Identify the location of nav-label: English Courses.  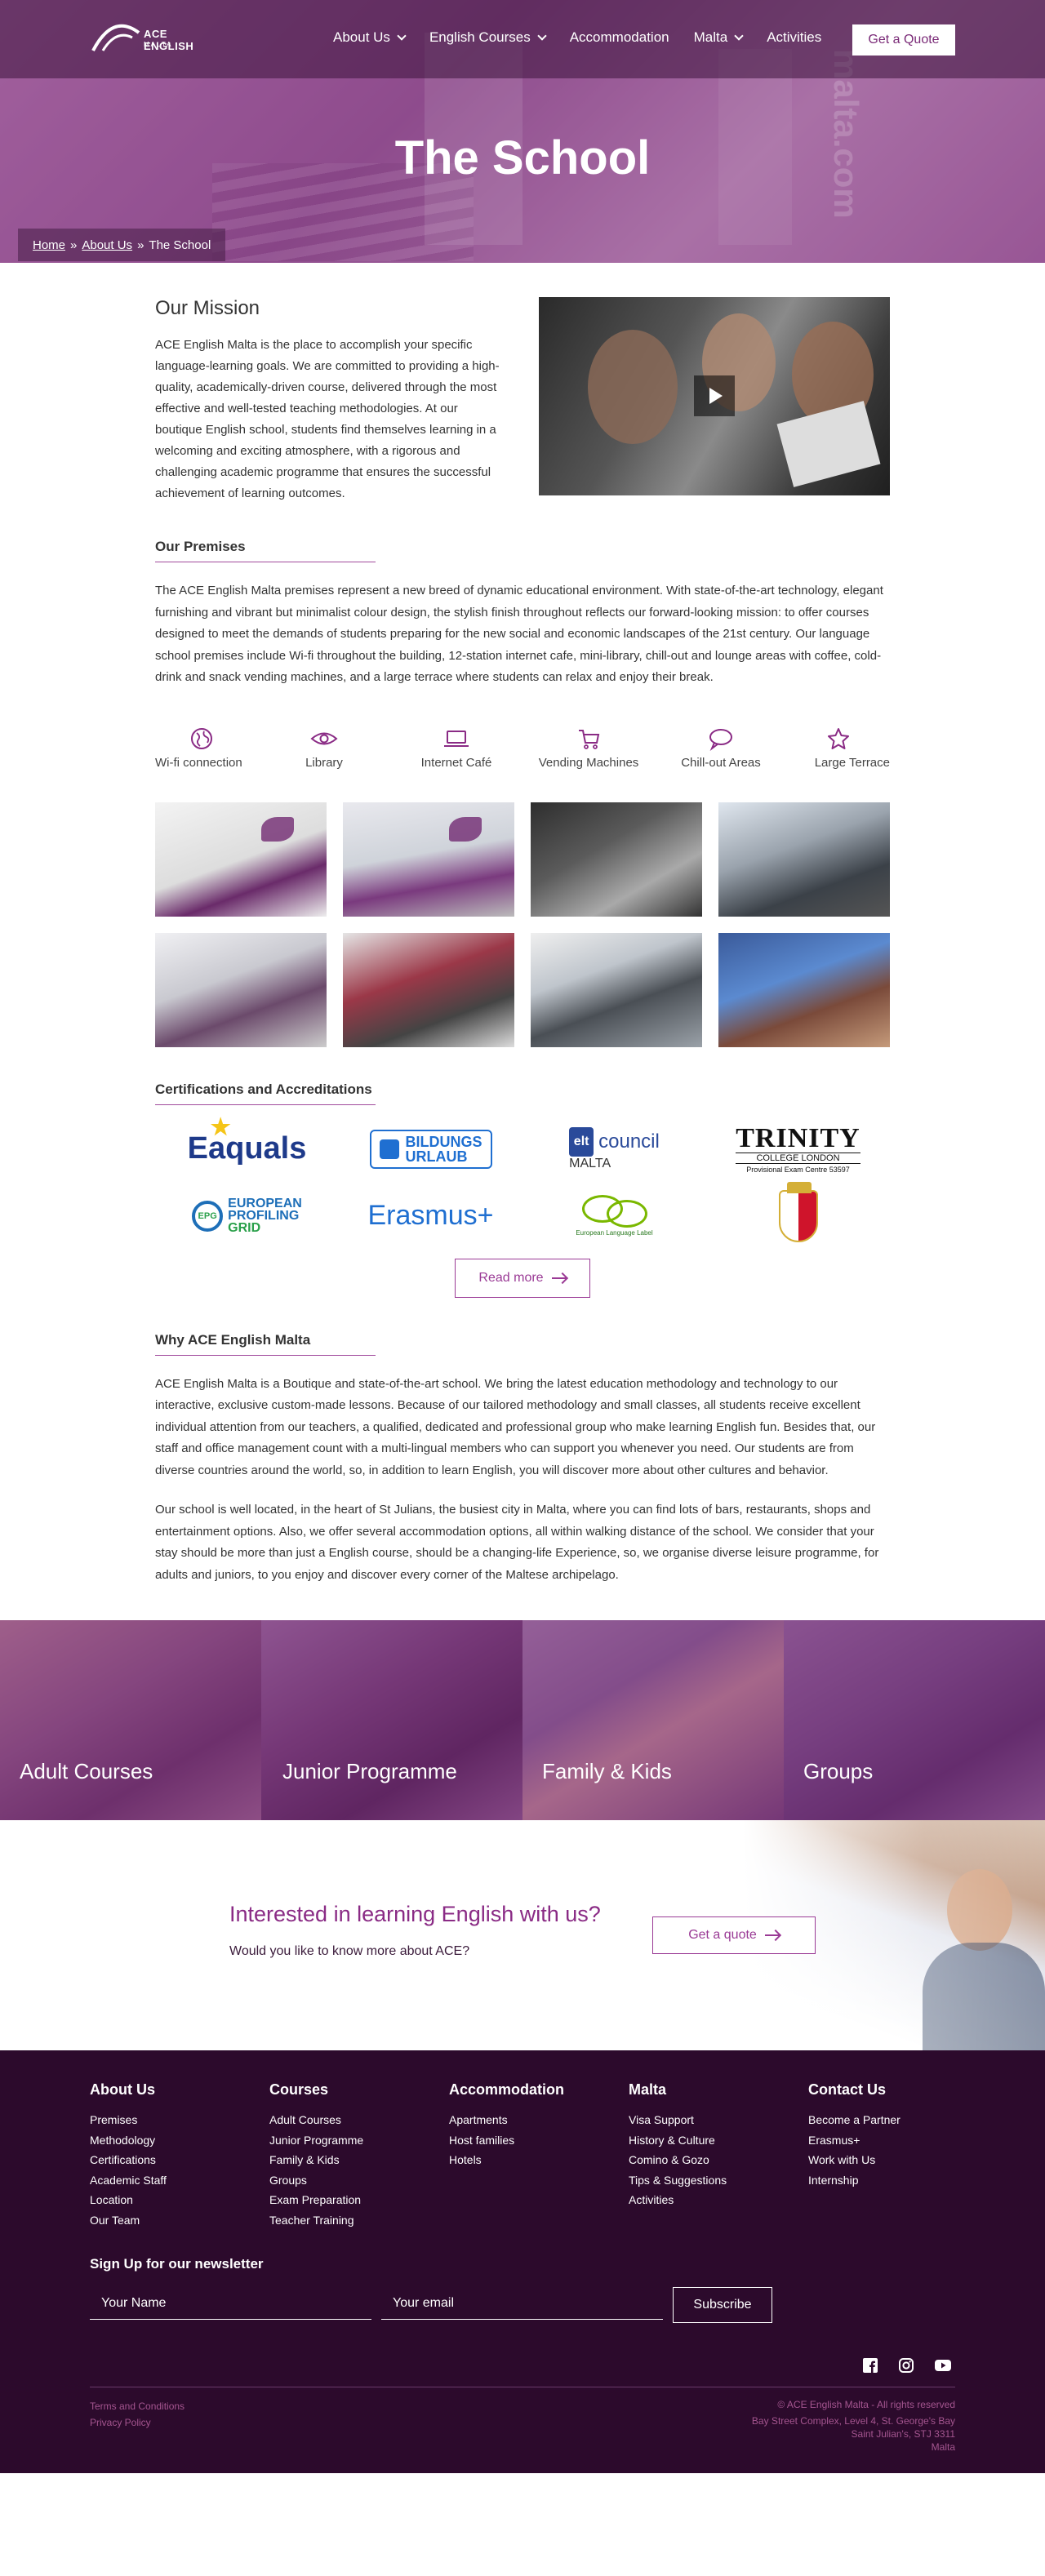
(480, 37).